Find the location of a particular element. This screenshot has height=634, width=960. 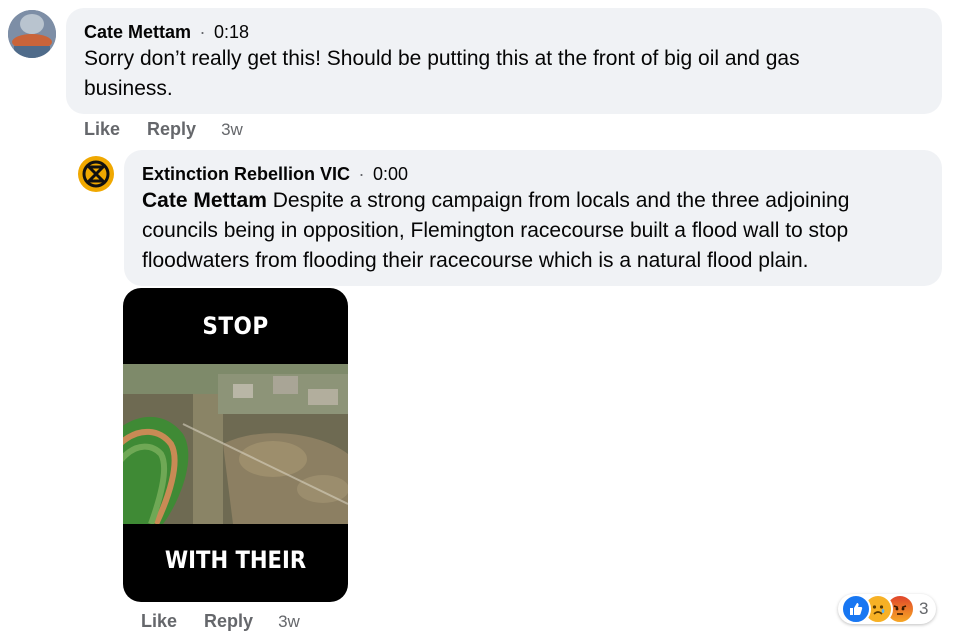

comment-time: 0:18 is located at coordinates (231, 32).